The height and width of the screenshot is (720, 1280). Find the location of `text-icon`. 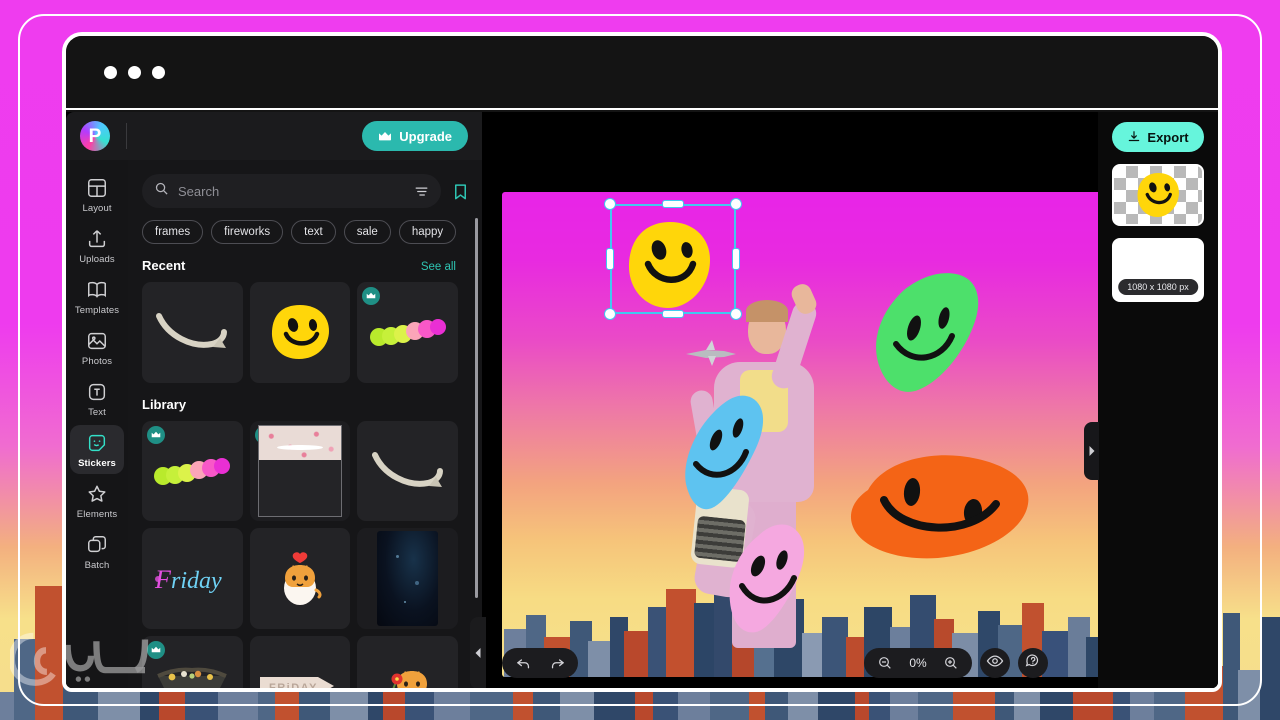

text-icon is located at coordinates (97, 392).